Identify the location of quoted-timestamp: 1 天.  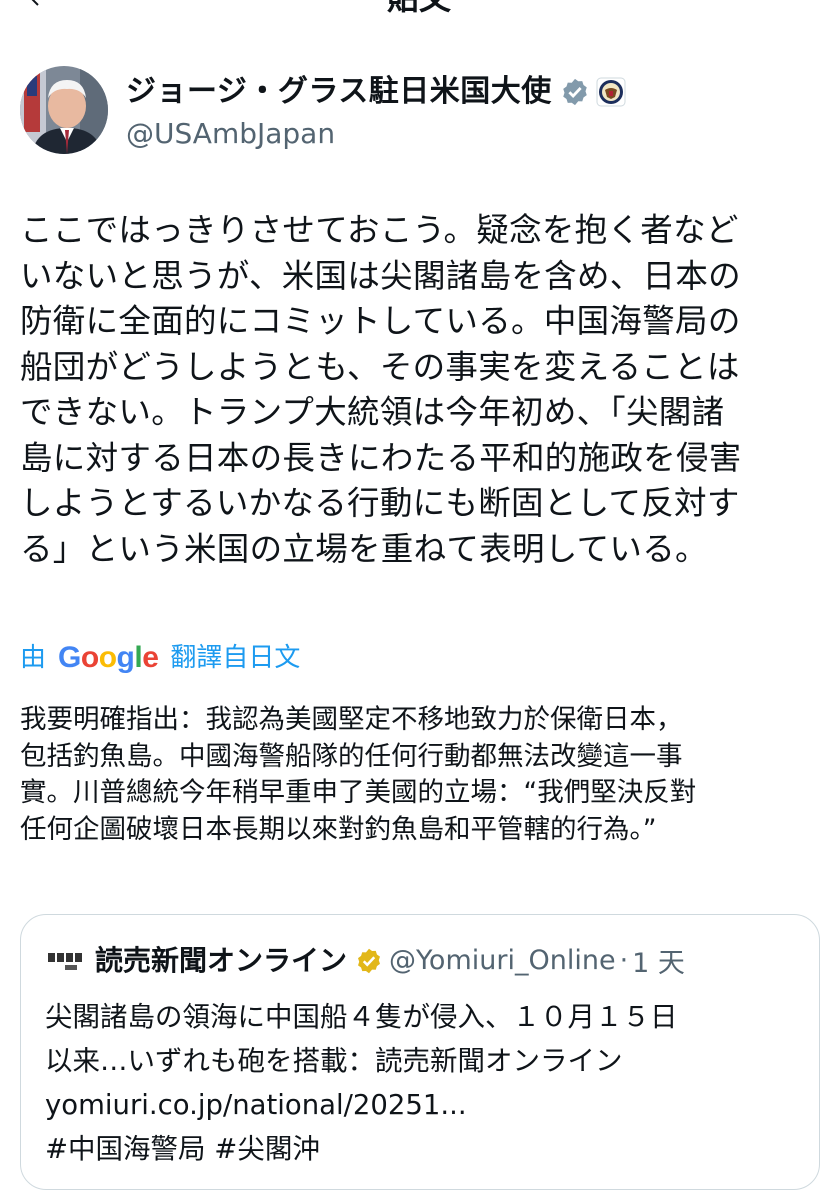
(658, 963).